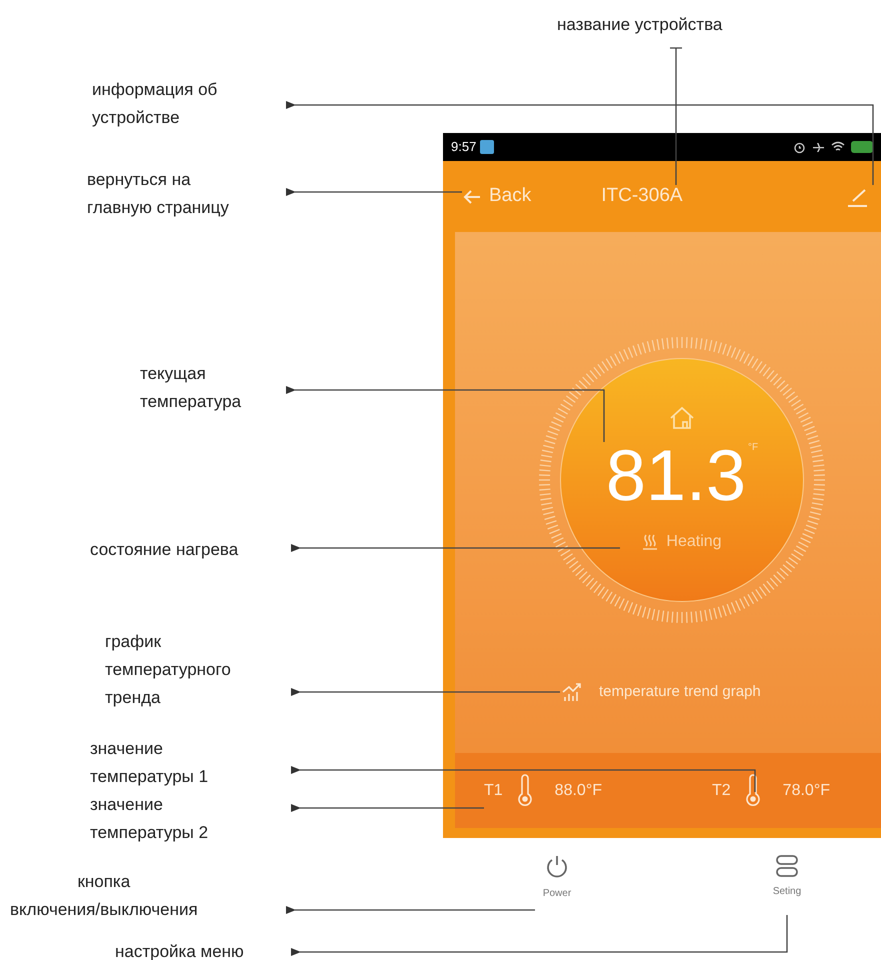 This screenshot has width=881, height=960. I want to click on back-arrow-icon, so click(472, 196).